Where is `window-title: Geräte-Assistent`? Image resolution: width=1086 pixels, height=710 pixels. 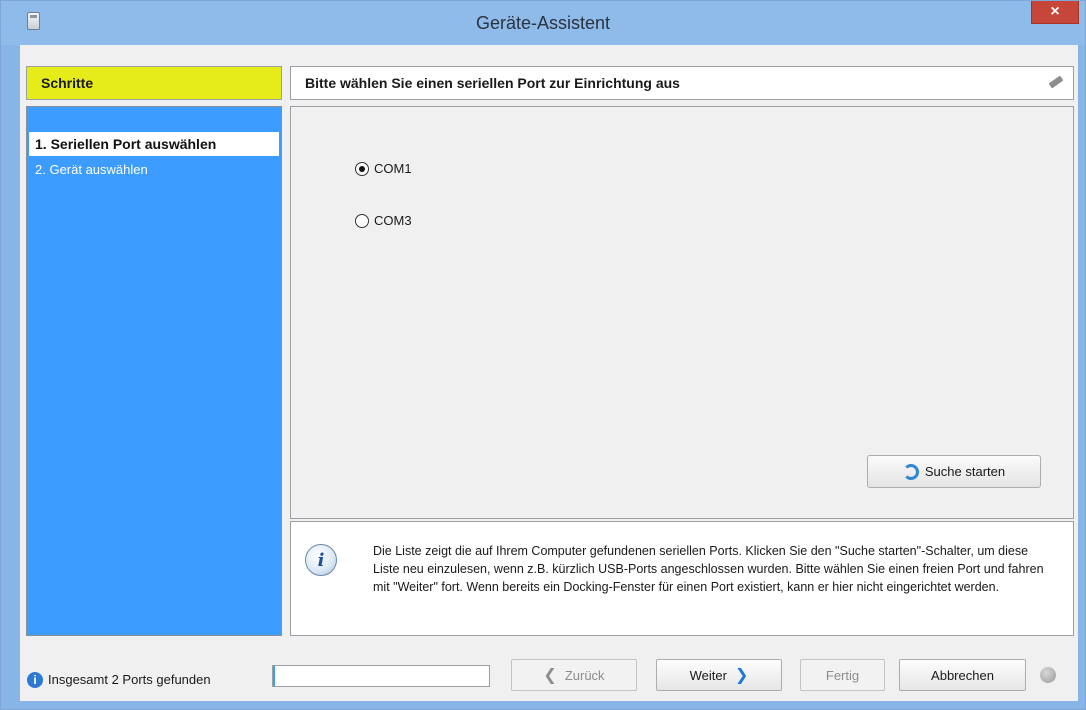 window-title: Geräte-Assistent is located at coordinates (543, 23).